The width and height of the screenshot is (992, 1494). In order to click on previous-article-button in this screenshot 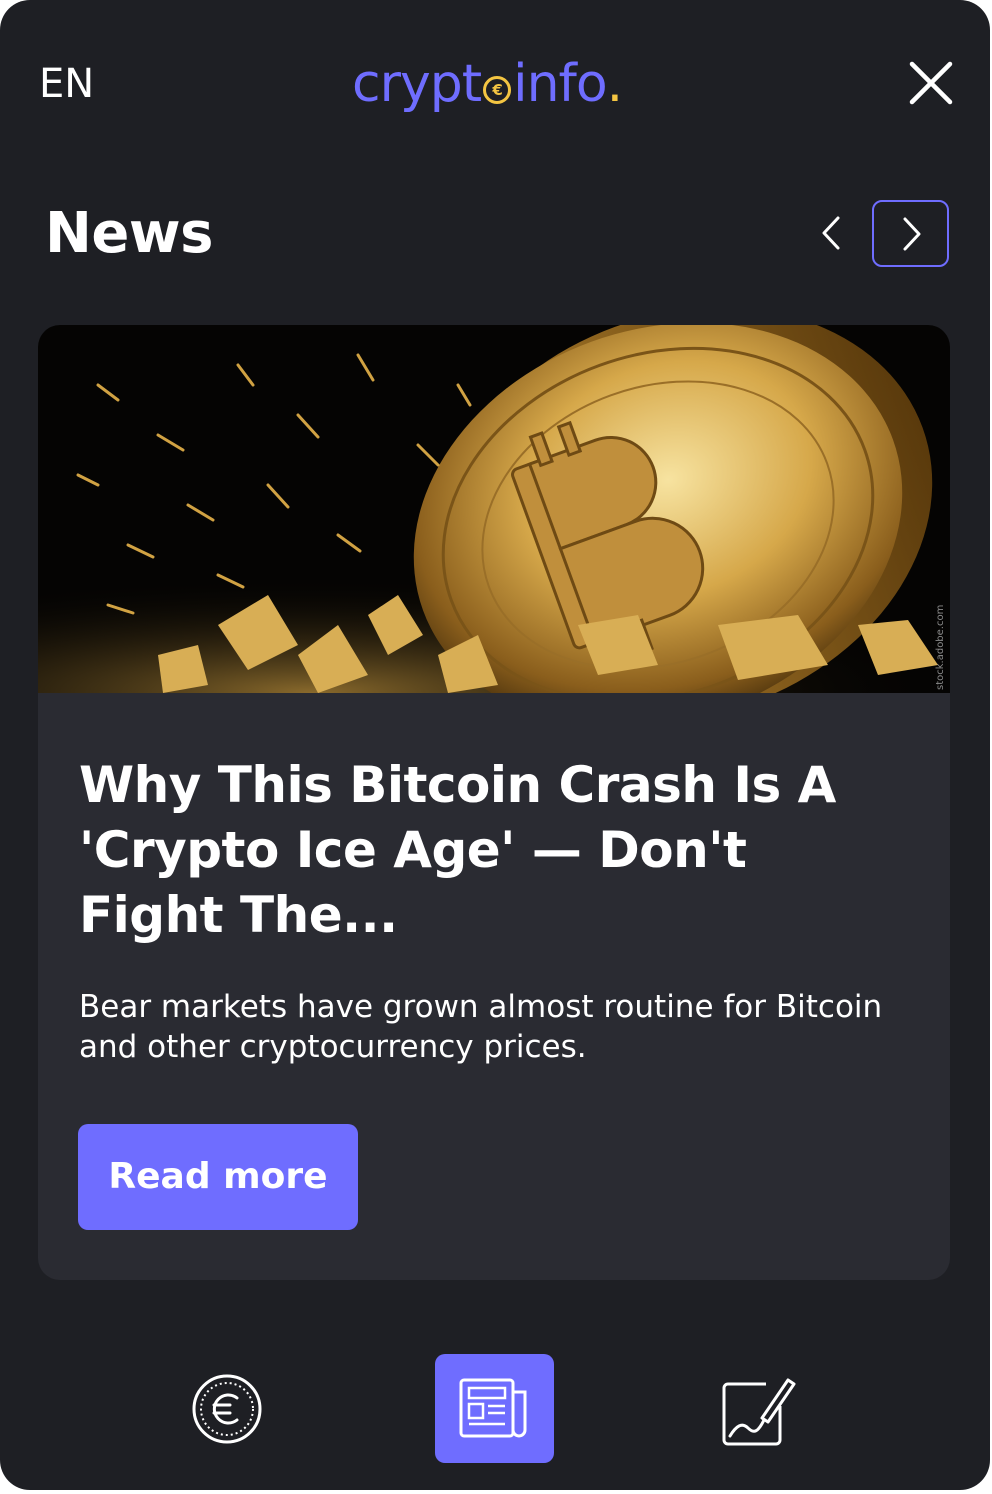, I will do `click(831, 233)`.